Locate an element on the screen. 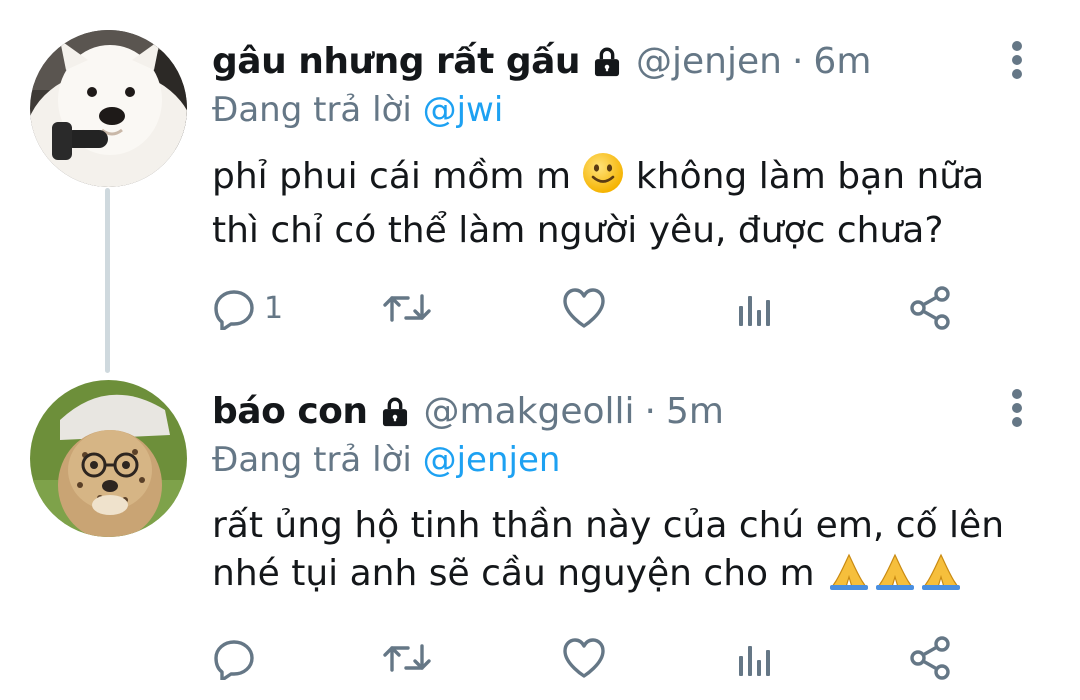  retweet-icon is located at coordinates (407, 658).